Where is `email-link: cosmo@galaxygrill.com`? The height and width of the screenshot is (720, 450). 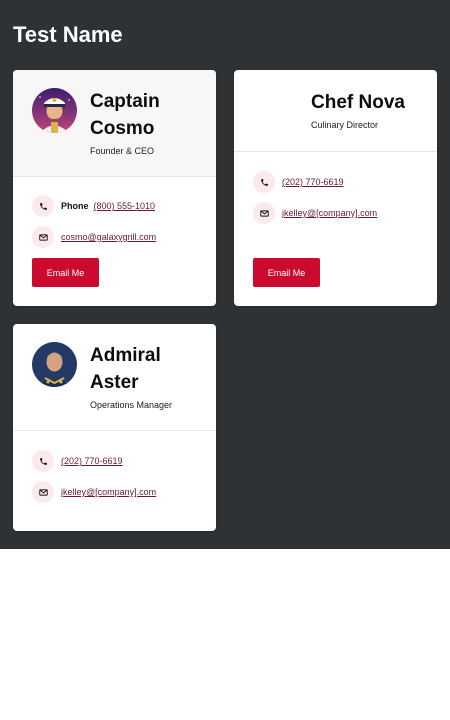
email-link: cosmo@galaxygrill.com is located at coordinates (108, 237).